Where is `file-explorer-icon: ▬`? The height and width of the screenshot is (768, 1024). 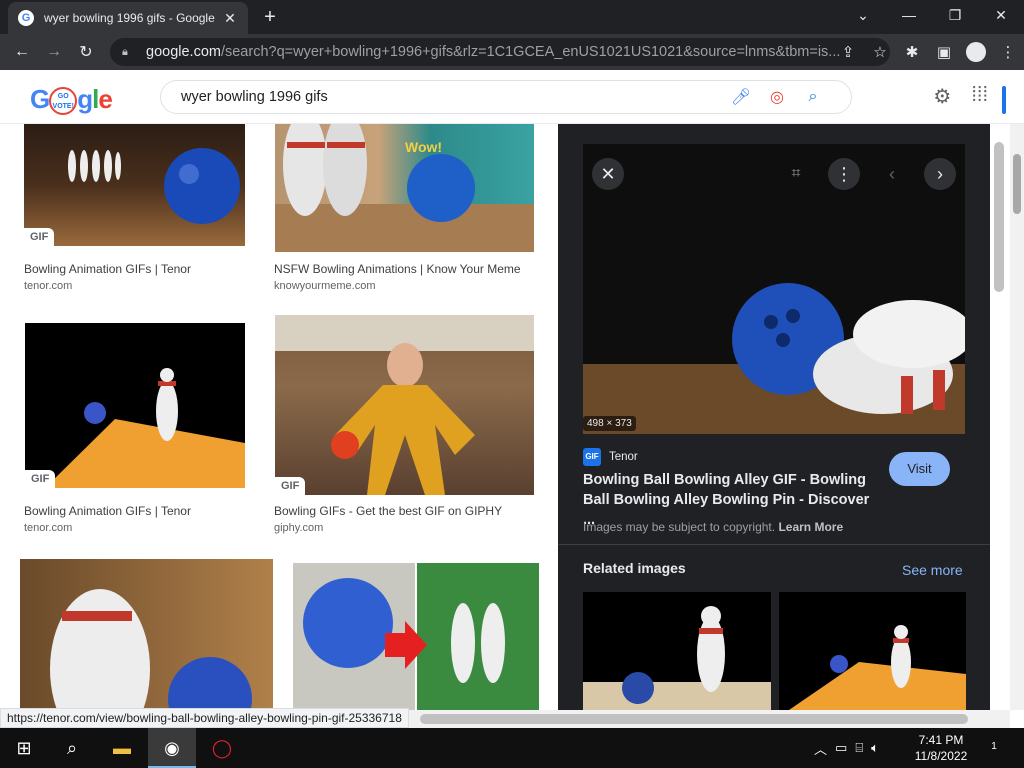
file-explorer-icon: ▬ is located at coordinates (122, 748).